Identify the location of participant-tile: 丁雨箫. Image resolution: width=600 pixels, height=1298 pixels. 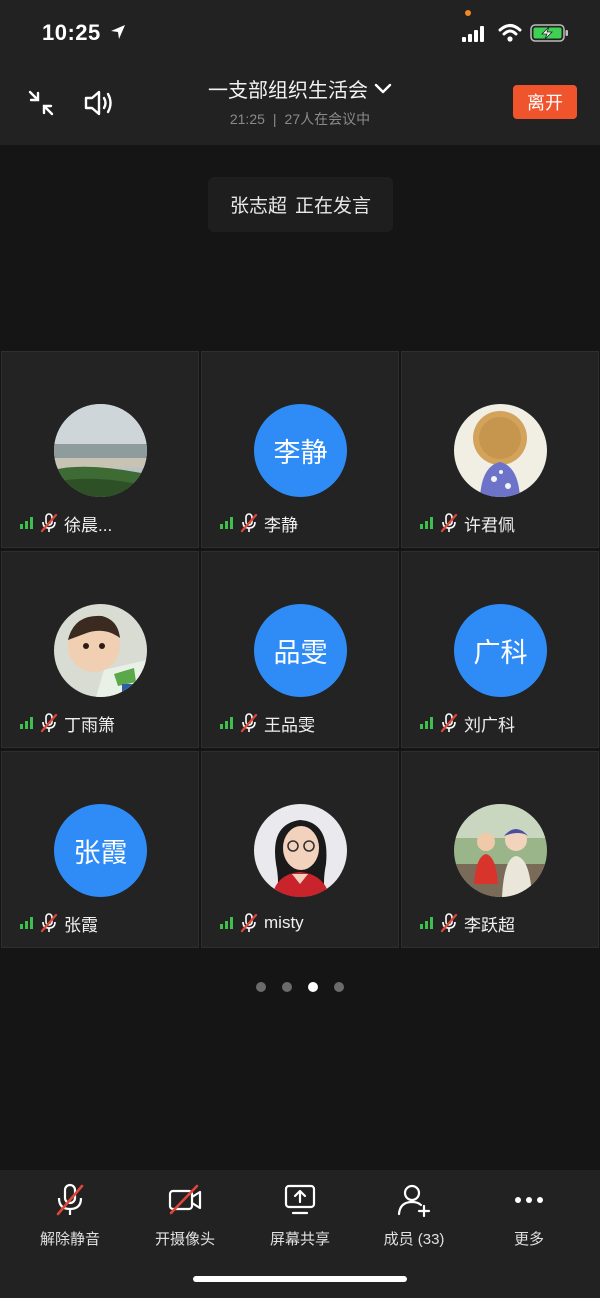
(100, 649).